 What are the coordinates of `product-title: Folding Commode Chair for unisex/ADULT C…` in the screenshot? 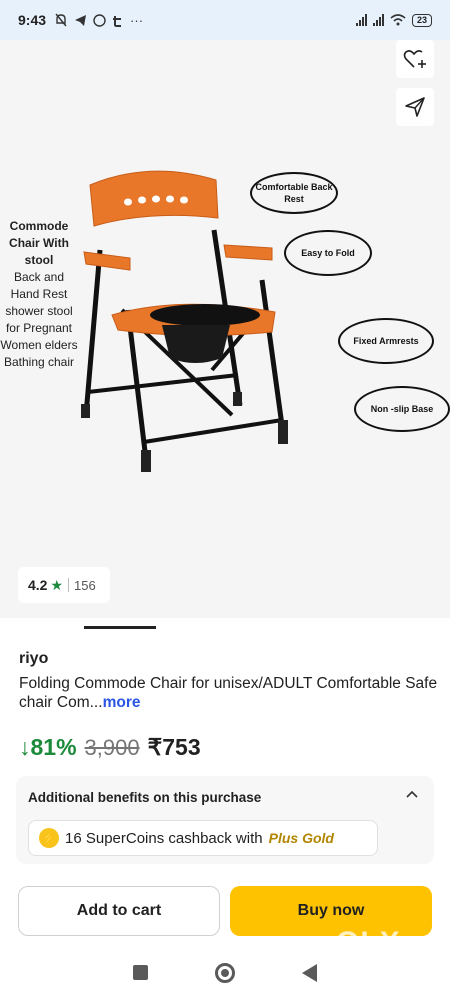 It's located at (229, 693).